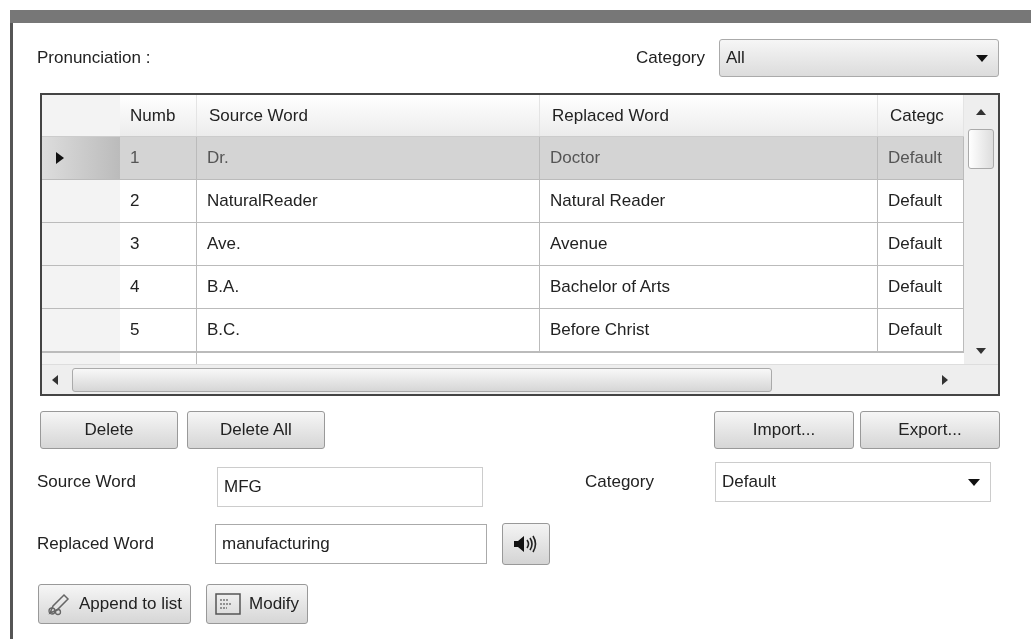  What do you see at coordinates (256, 430) in the screenshot?
I see `delete-all-button: Delete All` at bounding box center [256, 430].